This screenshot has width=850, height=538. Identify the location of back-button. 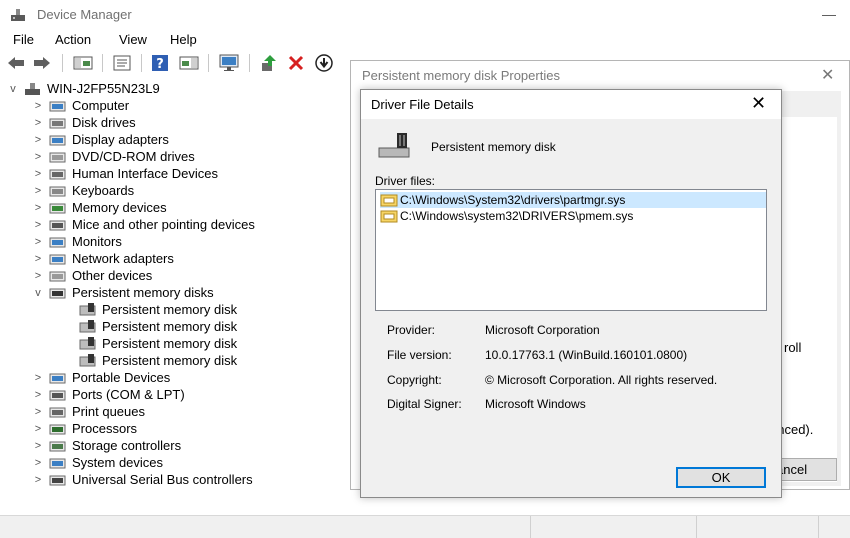
(16, 63).